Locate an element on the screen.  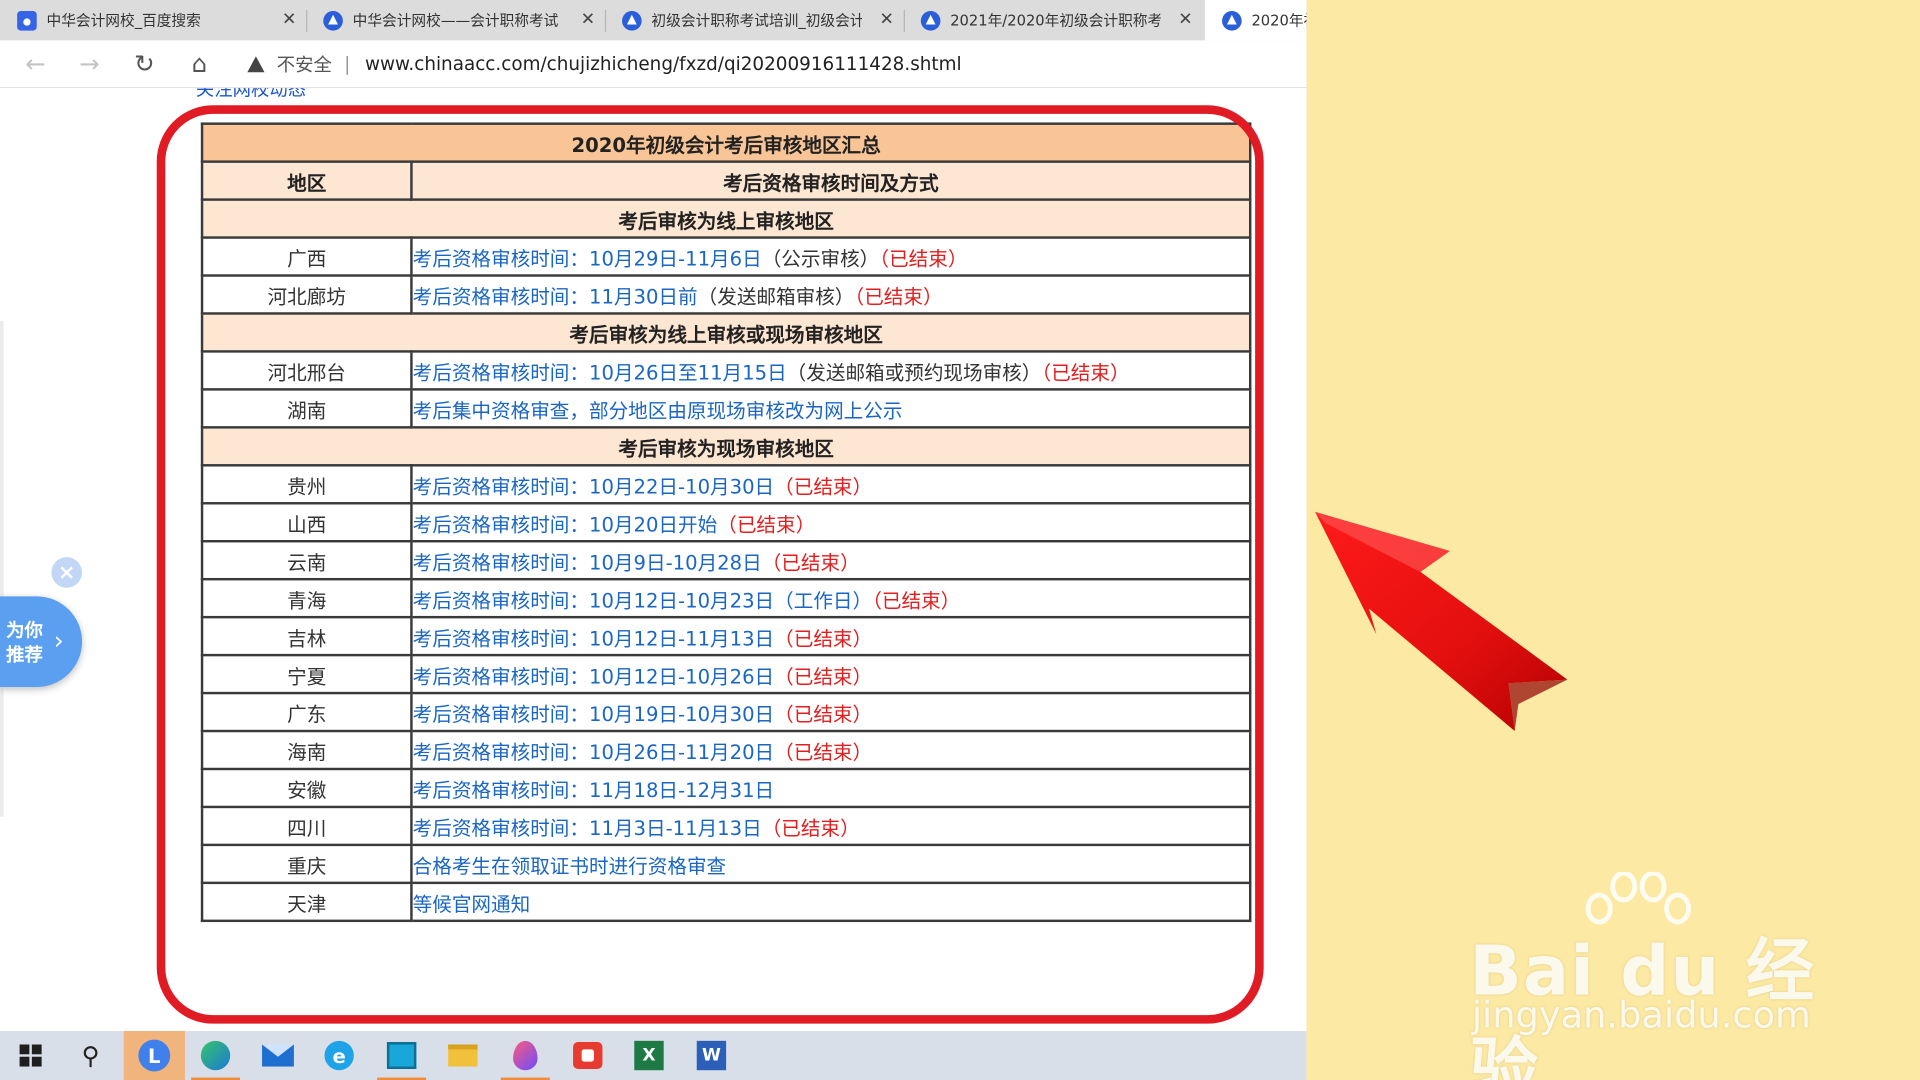
detail-link: 考后资格审核时间：10月29日-11月6日 is located at coordinates (587, 258).